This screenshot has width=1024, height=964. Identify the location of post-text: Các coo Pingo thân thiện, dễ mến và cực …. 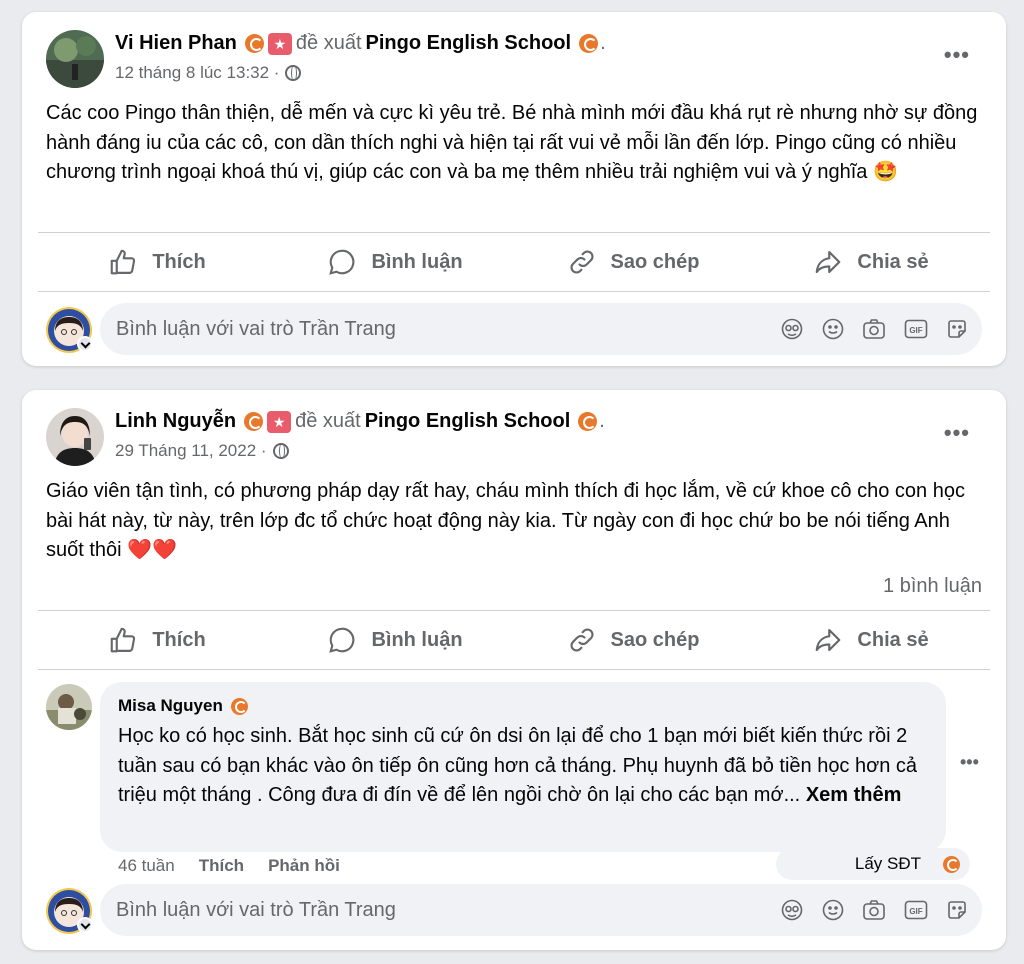
(512, 142).